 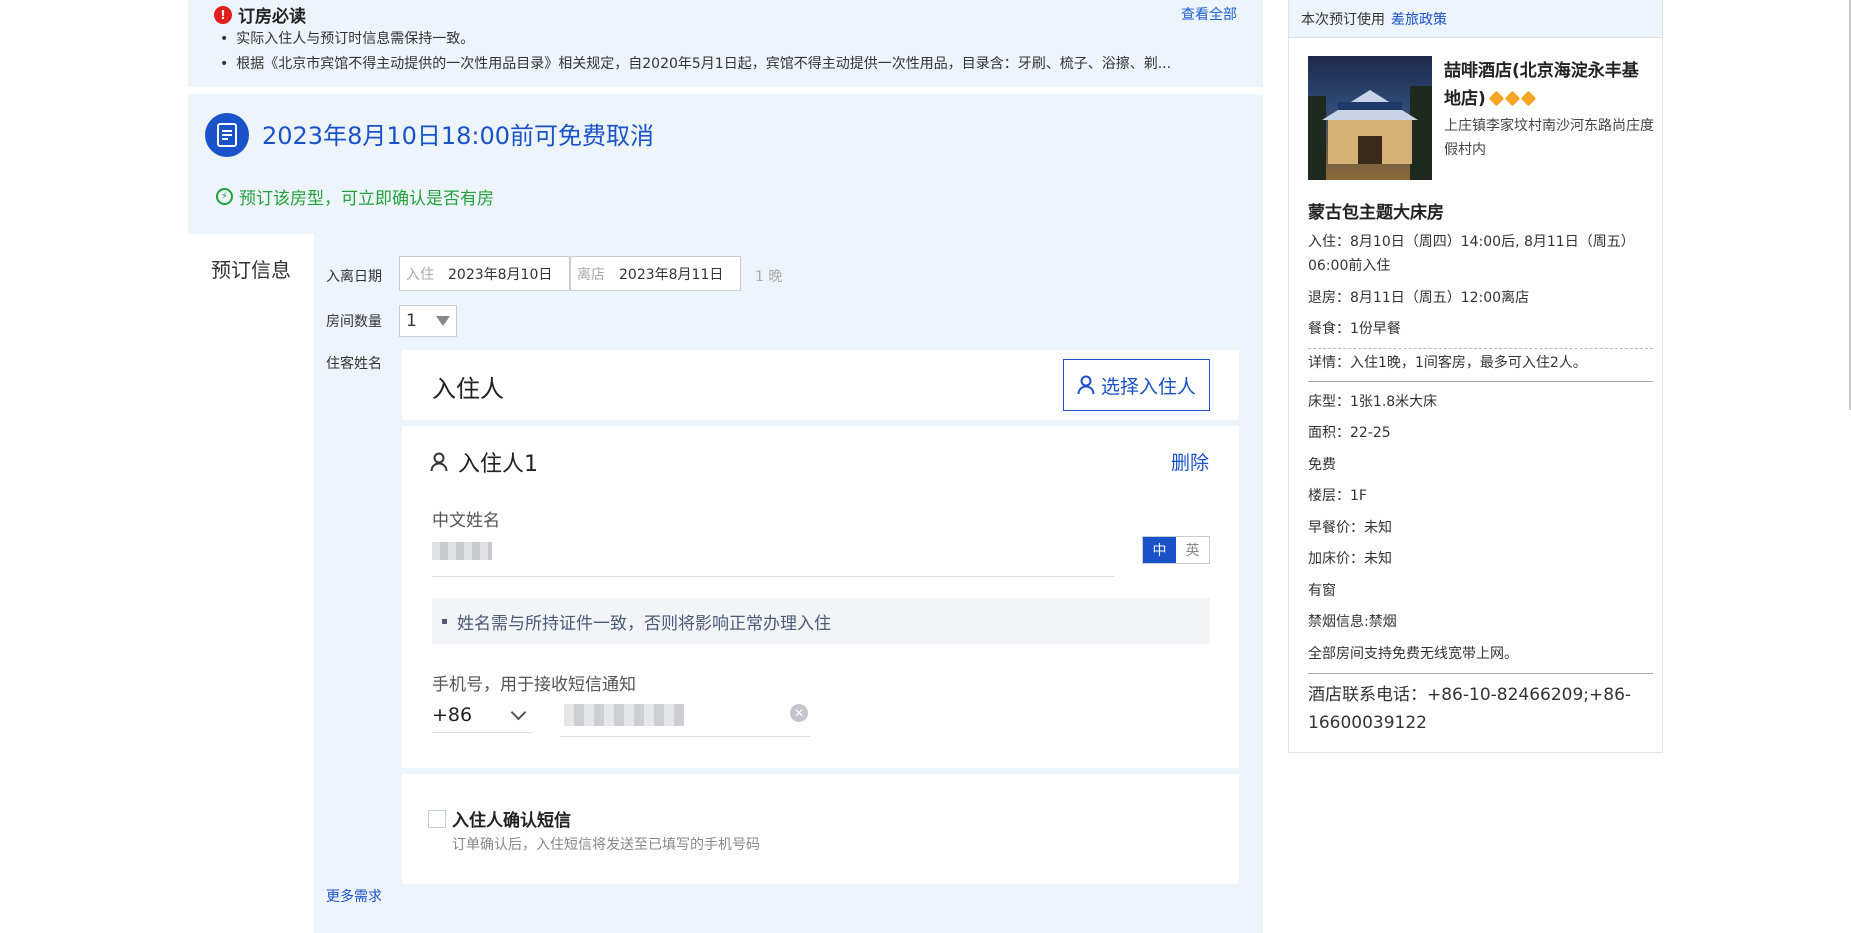 I want to click on name-underline, so click(x=773, y=576).